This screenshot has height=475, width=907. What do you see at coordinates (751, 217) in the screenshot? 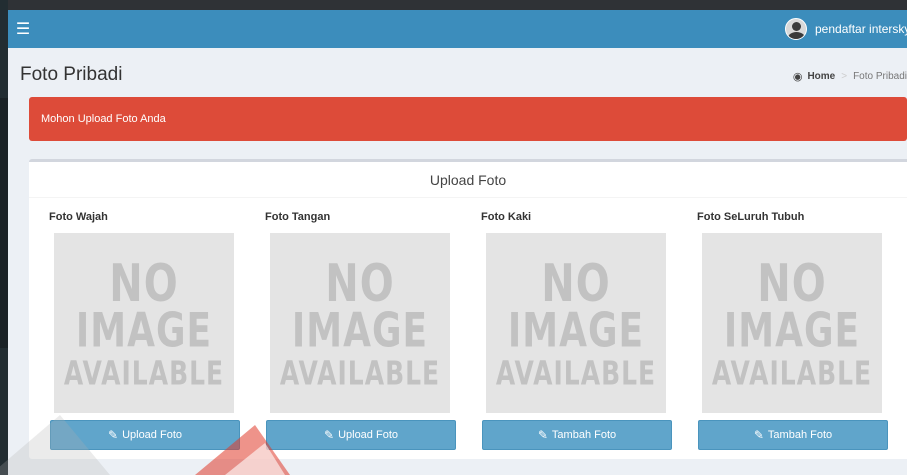
I see `photo-label: Foto SeLuruh Tubuh` at bounding box center [751, 217].